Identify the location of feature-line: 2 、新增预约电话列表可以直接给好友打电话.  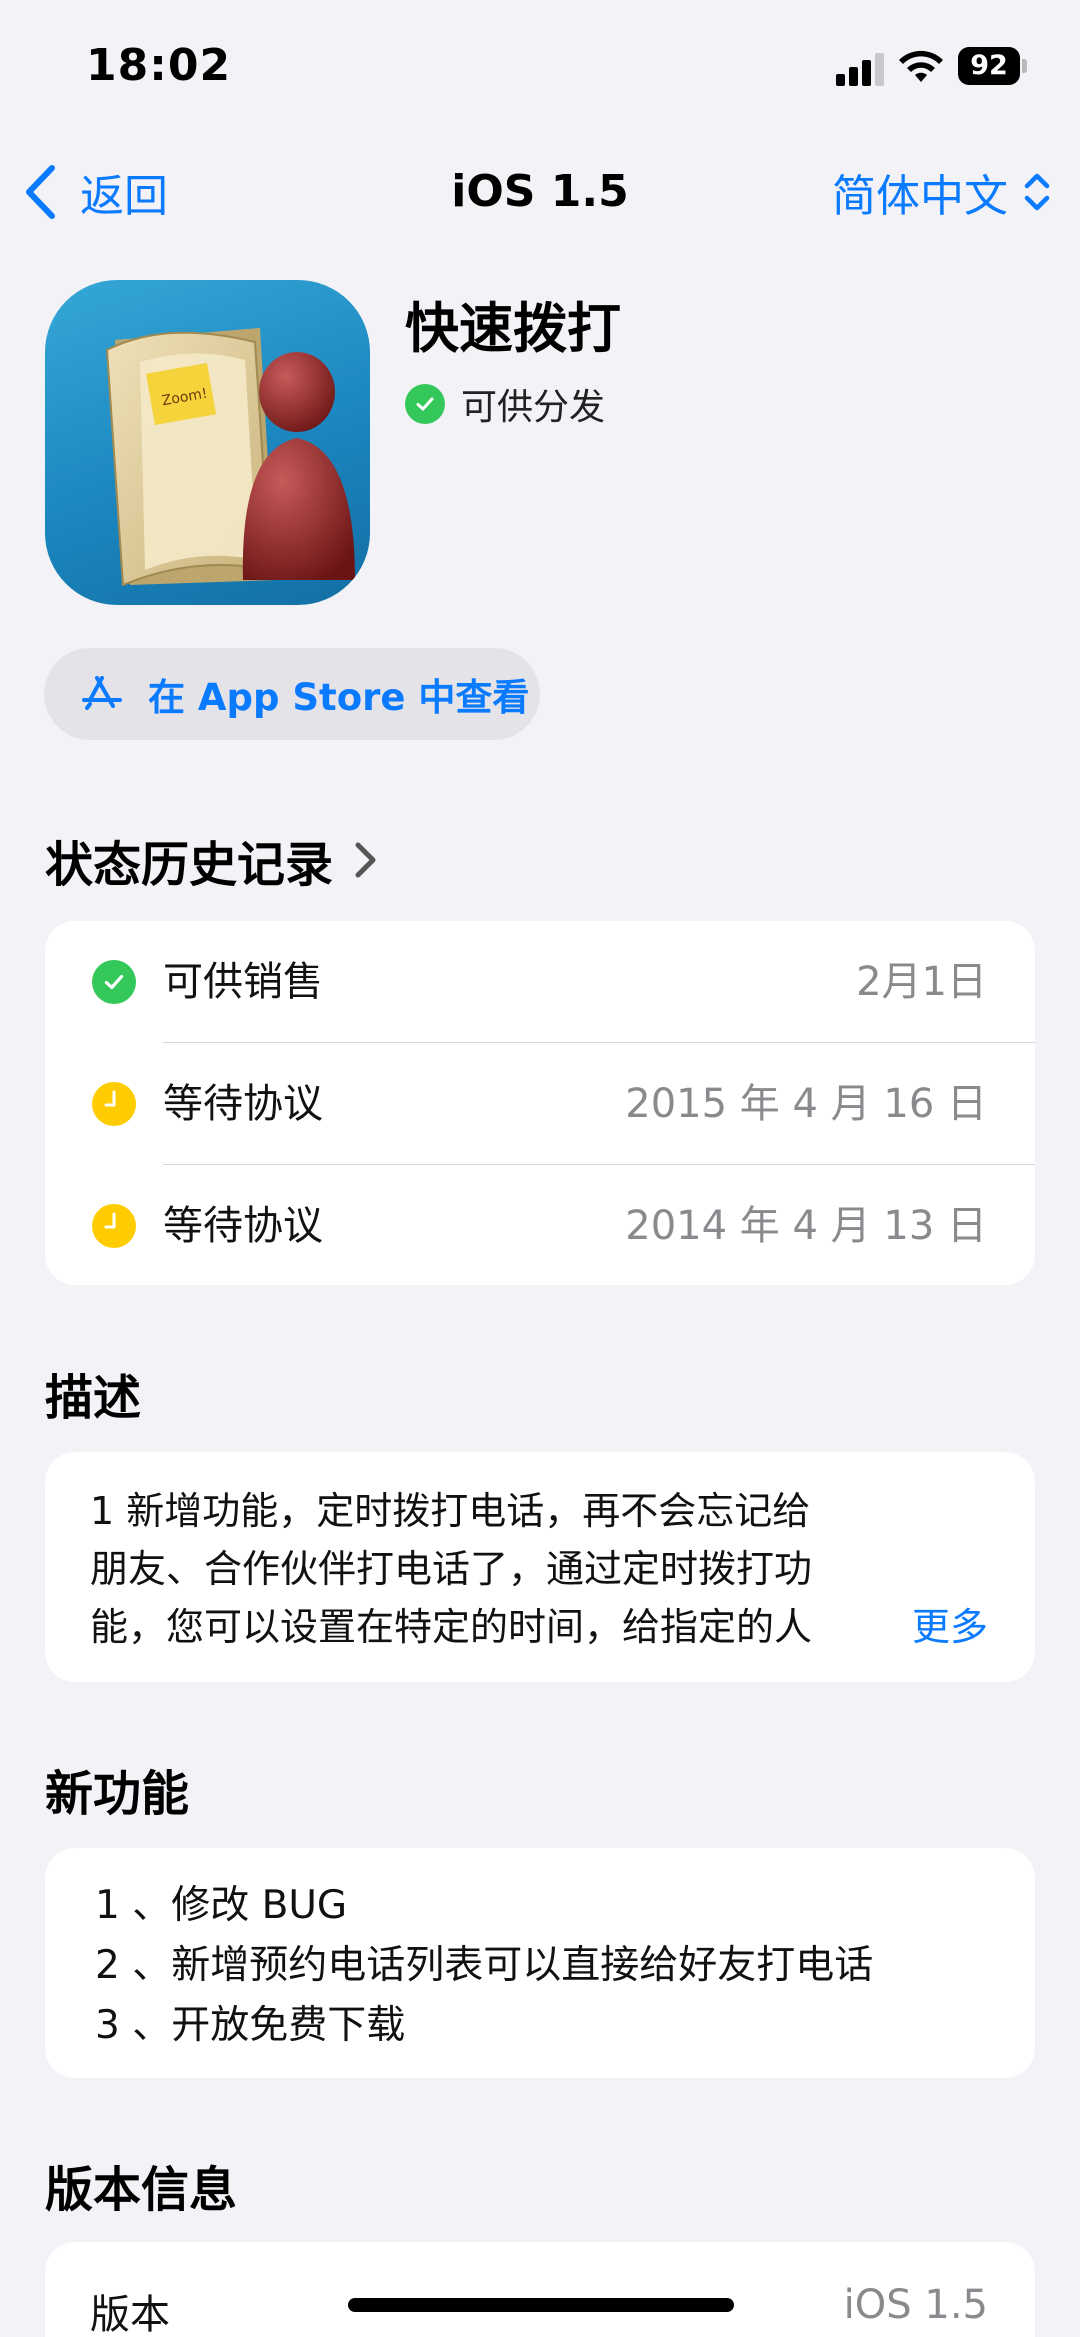
(484, 1965).